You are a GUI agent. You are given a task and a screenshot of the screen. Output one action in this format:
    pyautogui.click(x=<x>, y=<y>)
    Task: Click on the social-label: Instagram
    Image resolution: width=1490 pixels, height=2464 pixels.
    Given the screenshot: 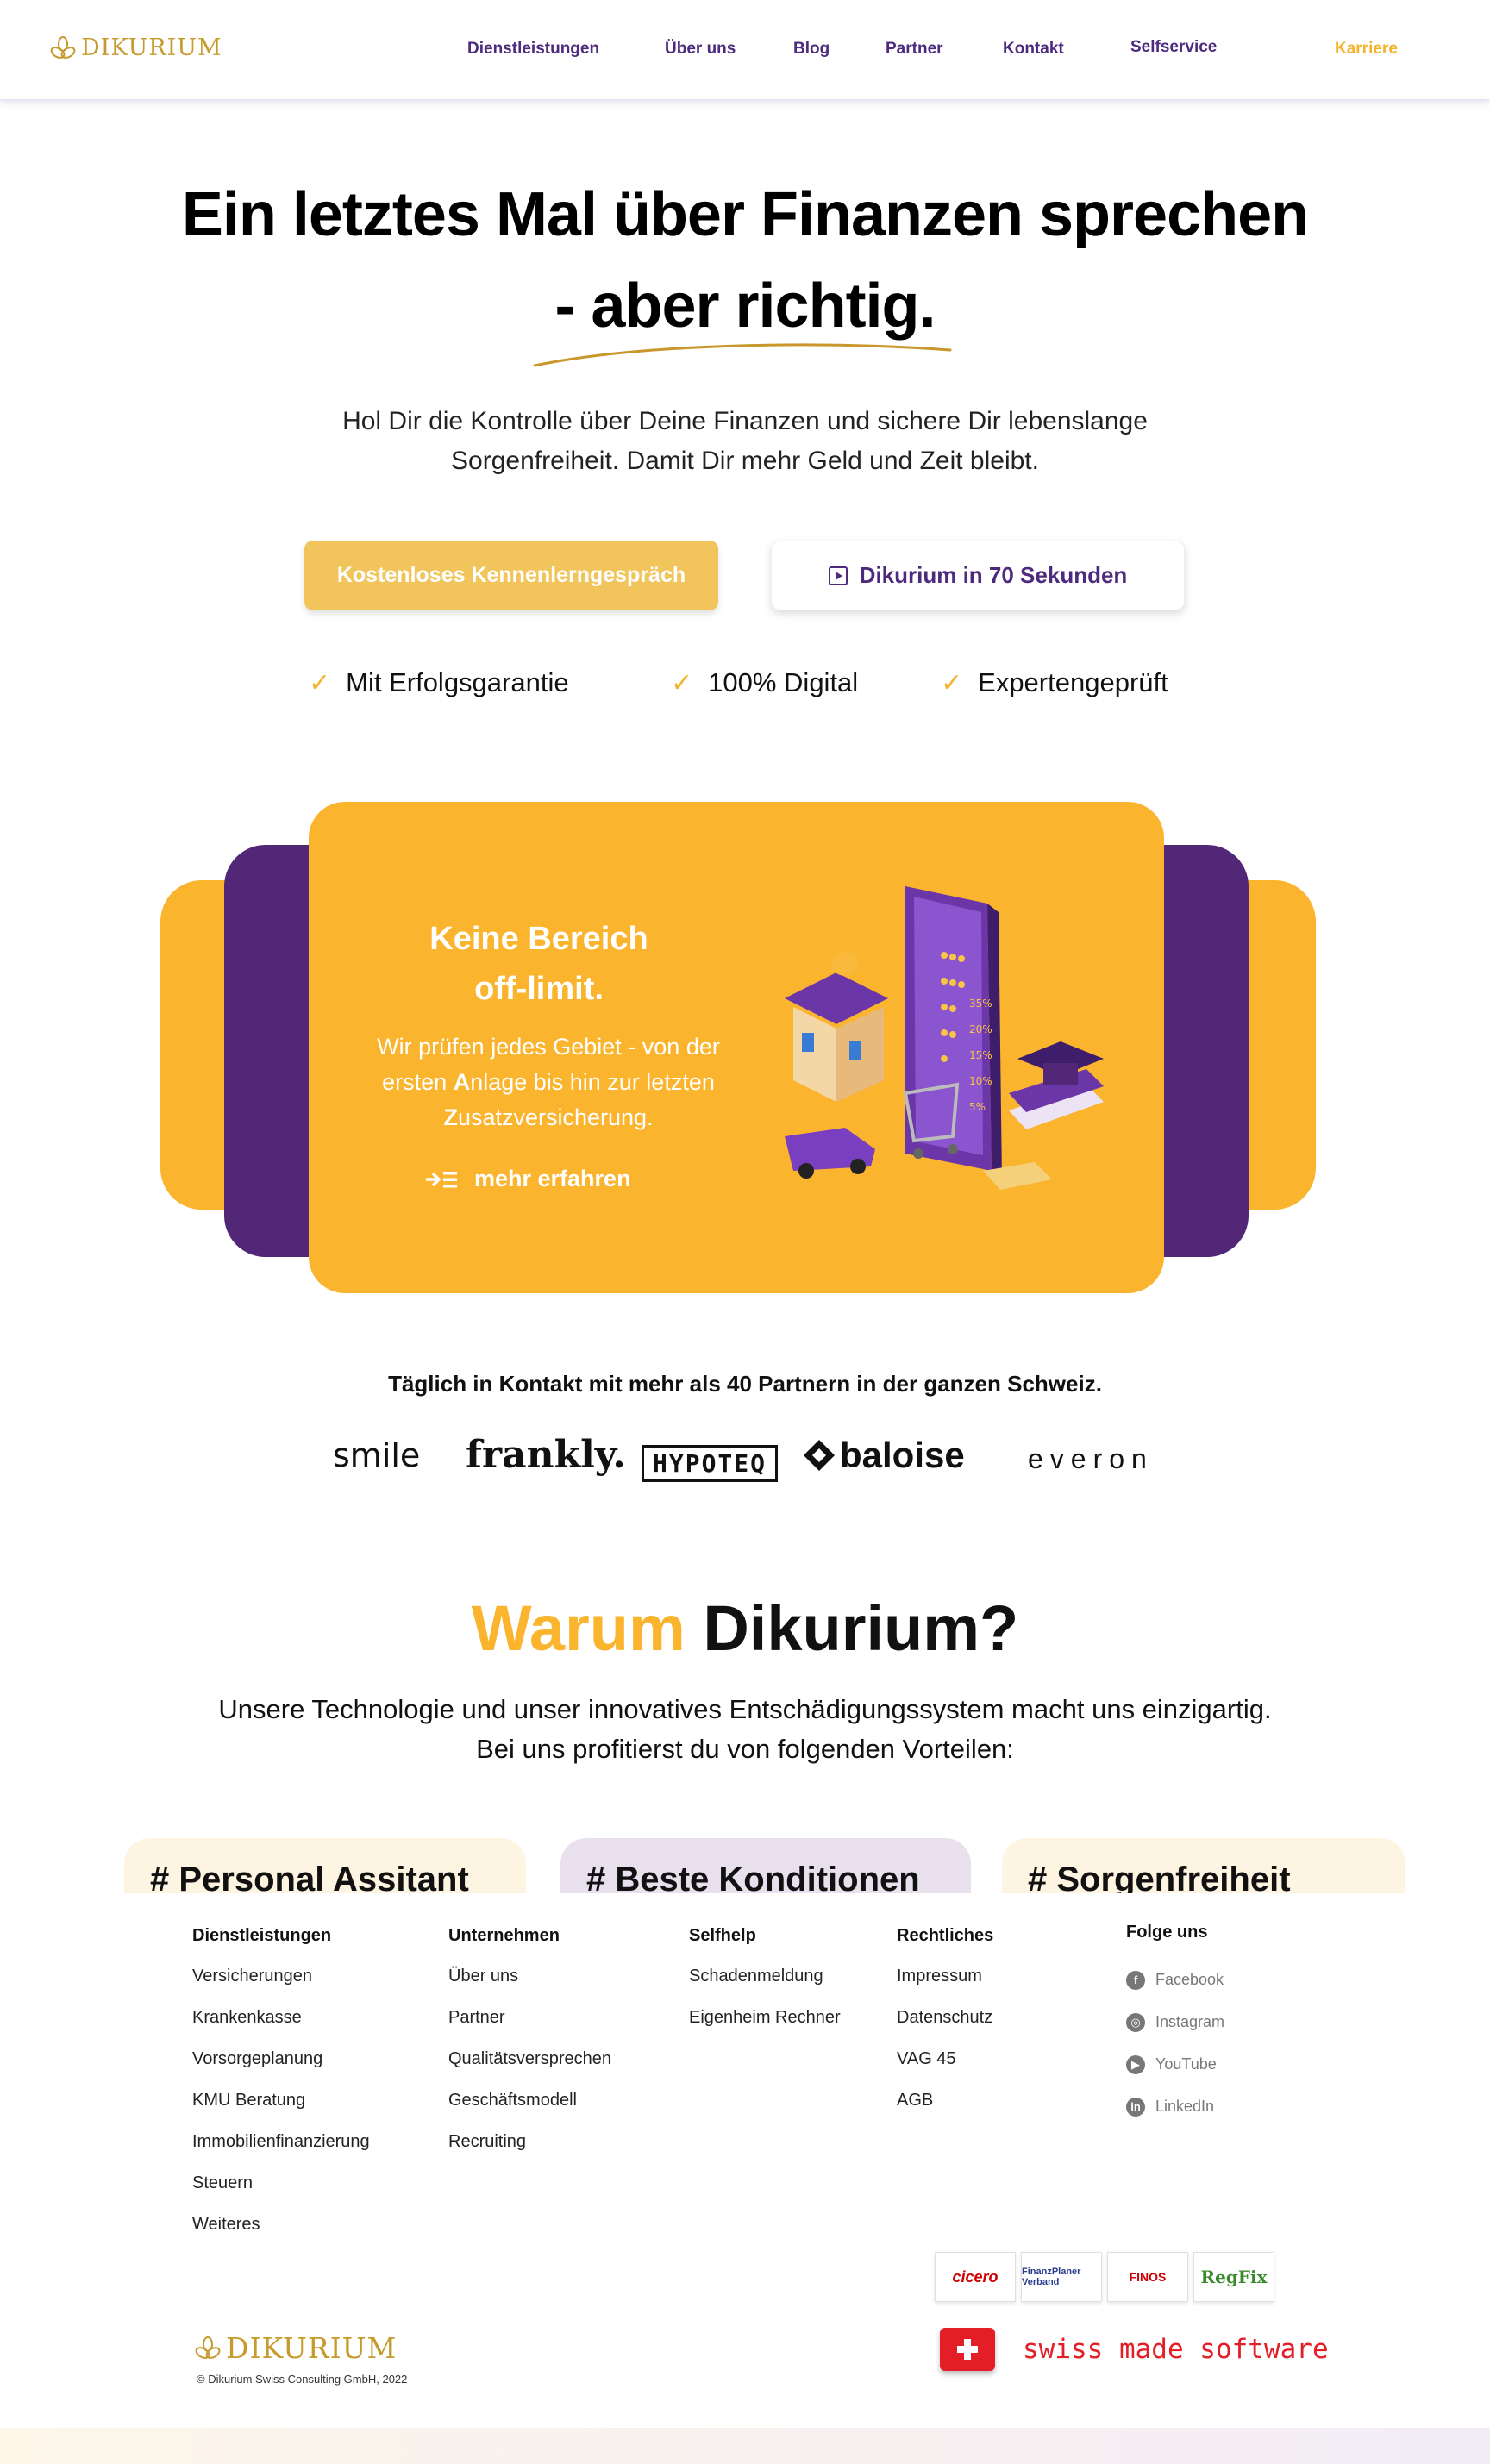 What is the action you would take?
    pyautogui.click(x=1190, y=2021)
    